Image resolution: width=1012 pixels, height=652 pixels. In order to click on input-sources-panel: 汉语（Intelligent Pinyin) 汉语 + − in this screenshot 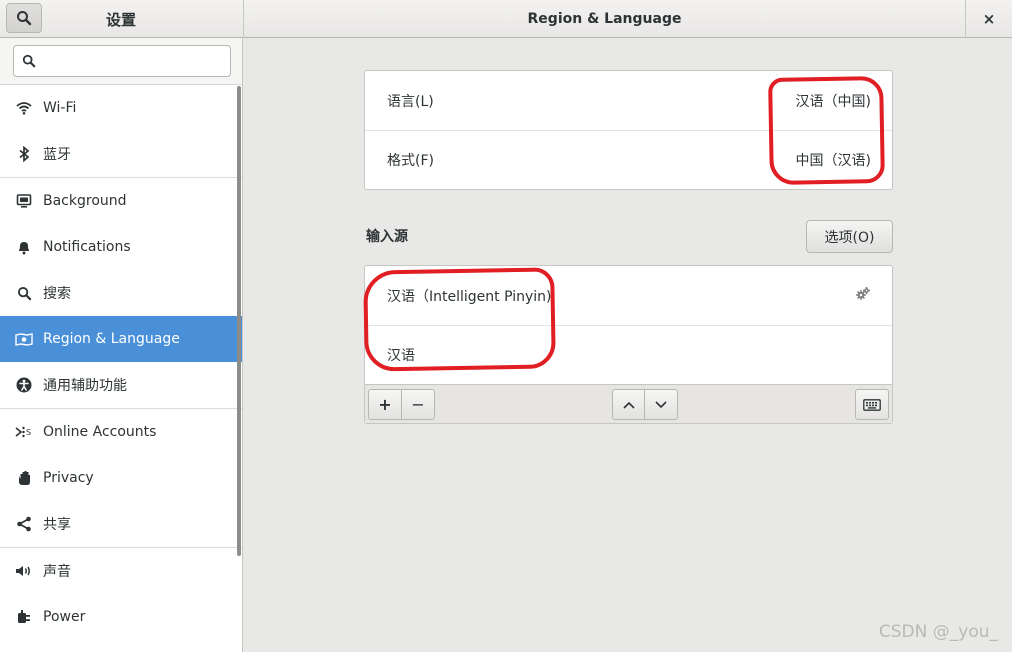, I will do `click(628, 344)`.